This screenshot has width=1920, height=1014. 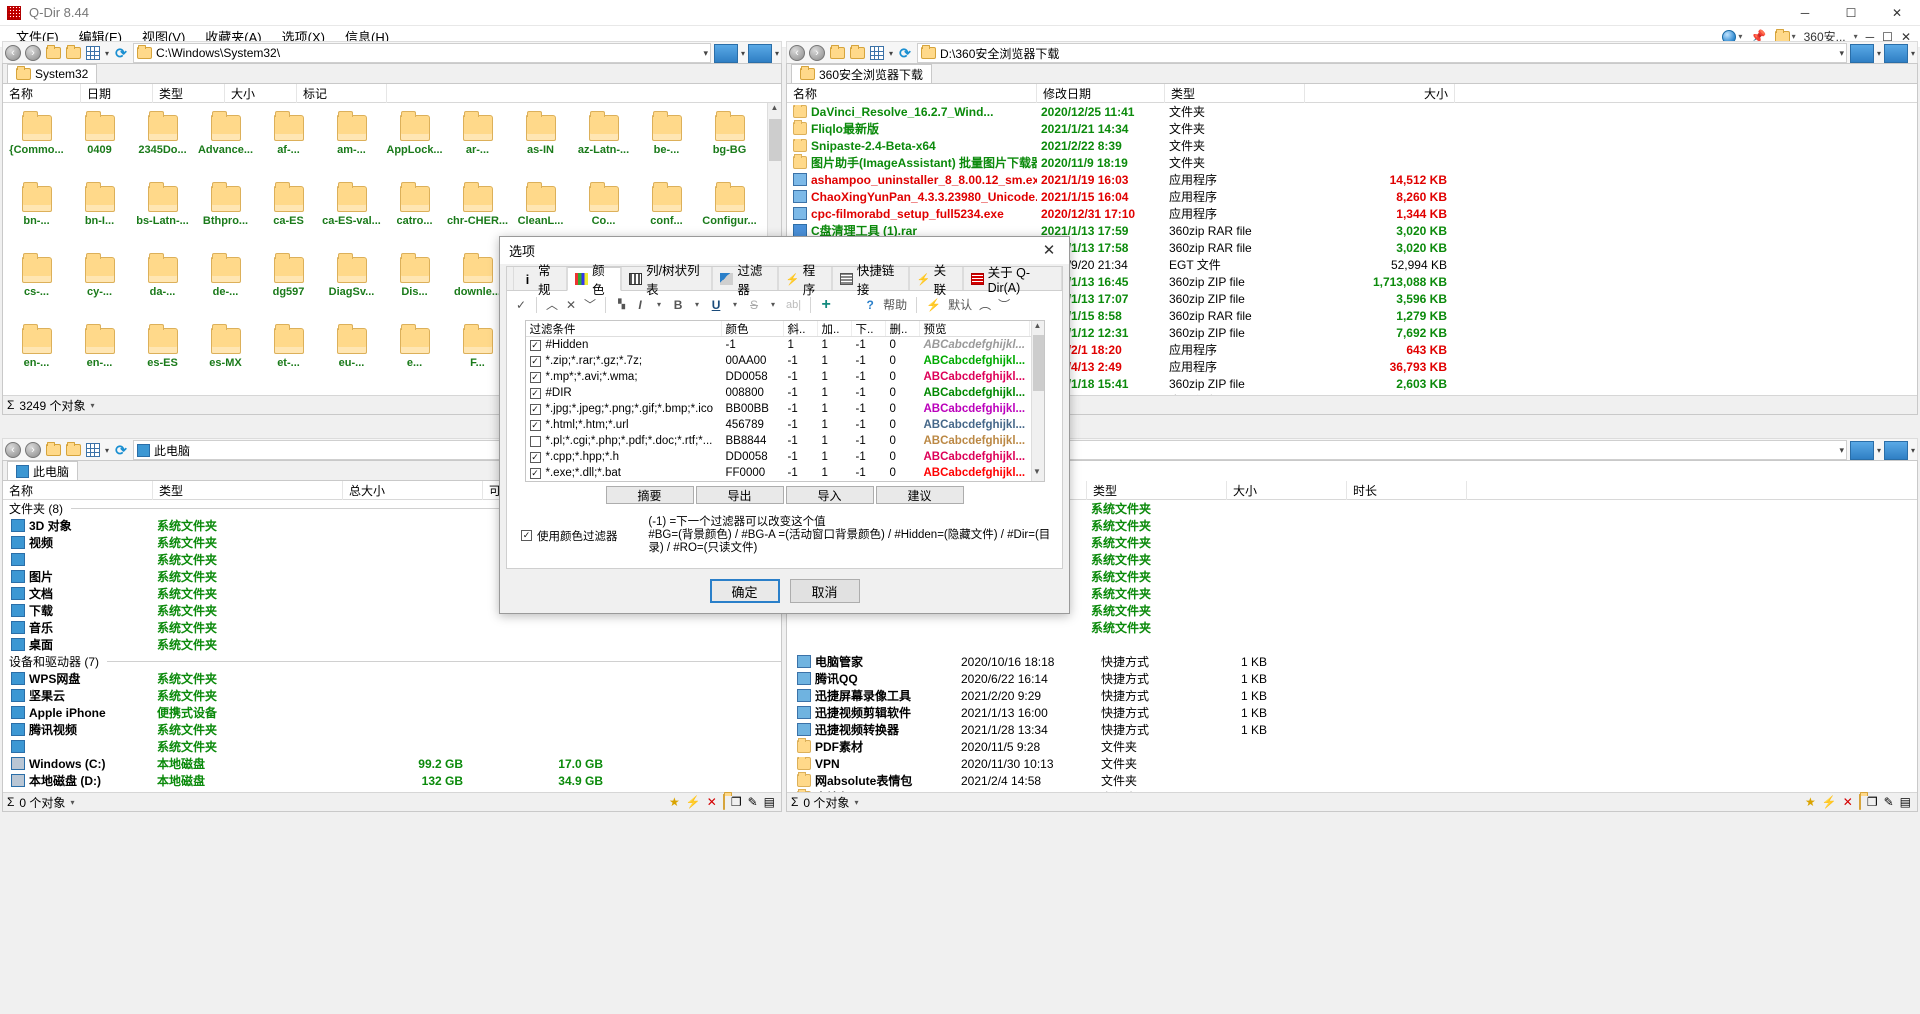 What do you see at coordinates (422, 53) in the screenshot?
I see `address-input-top-left: C:\Windows\System32\ ▾` at bounding box center [422, 53].